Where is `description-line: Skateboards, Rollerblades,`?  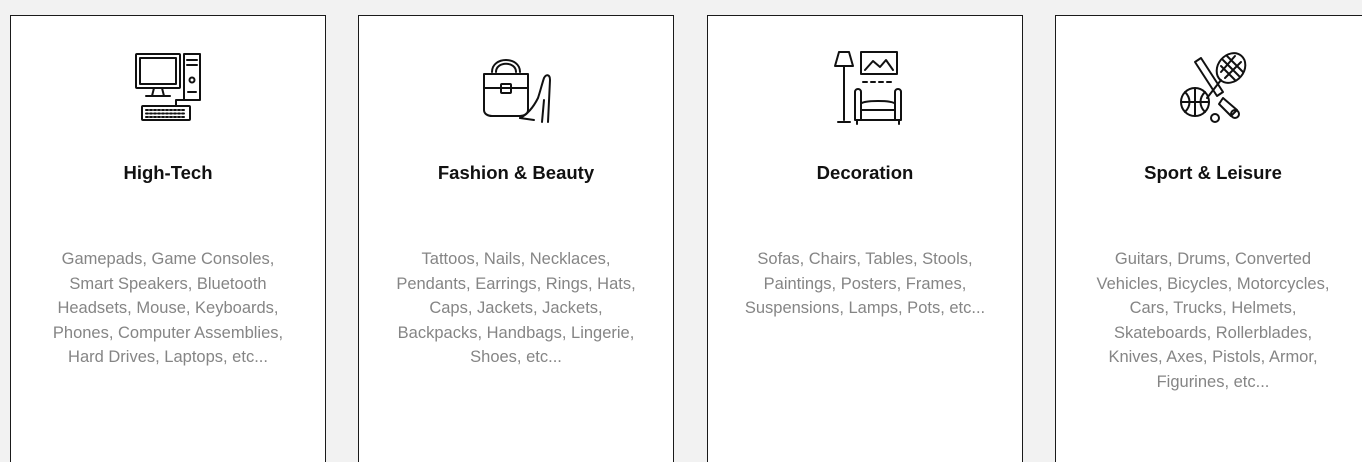
description-line: Skateboards, Rollerblades, is located at coordinates (1213, 332).